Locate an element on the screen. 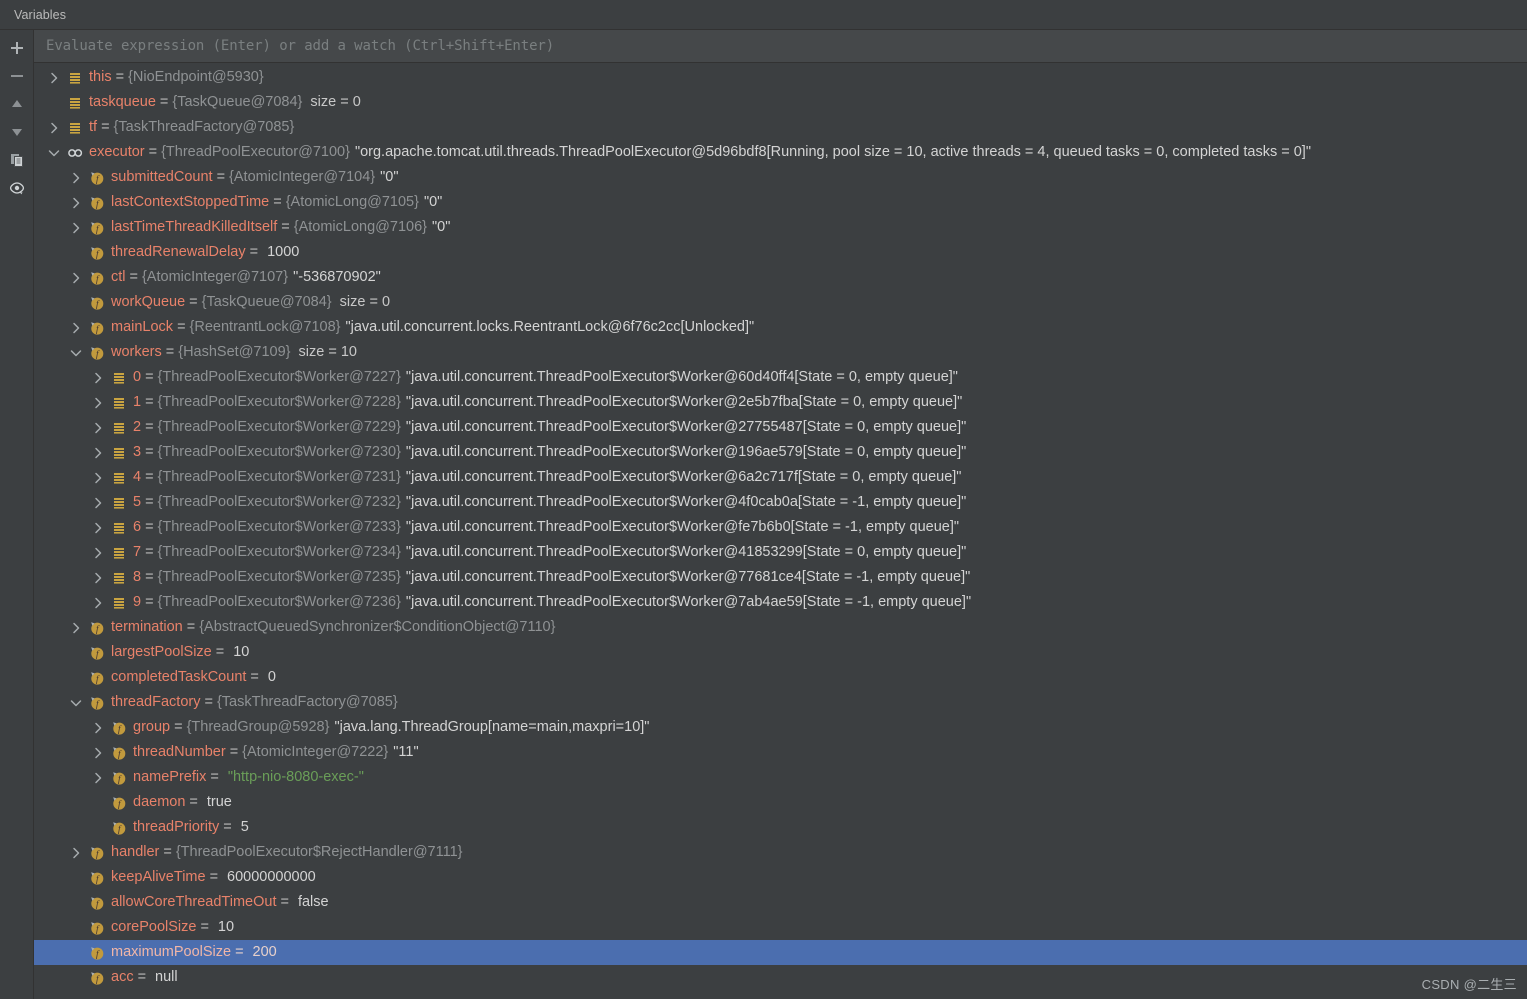  tree-row: f workQueue = {TaskQueue@7084} size = 0 is located at coordinates (780, 302).